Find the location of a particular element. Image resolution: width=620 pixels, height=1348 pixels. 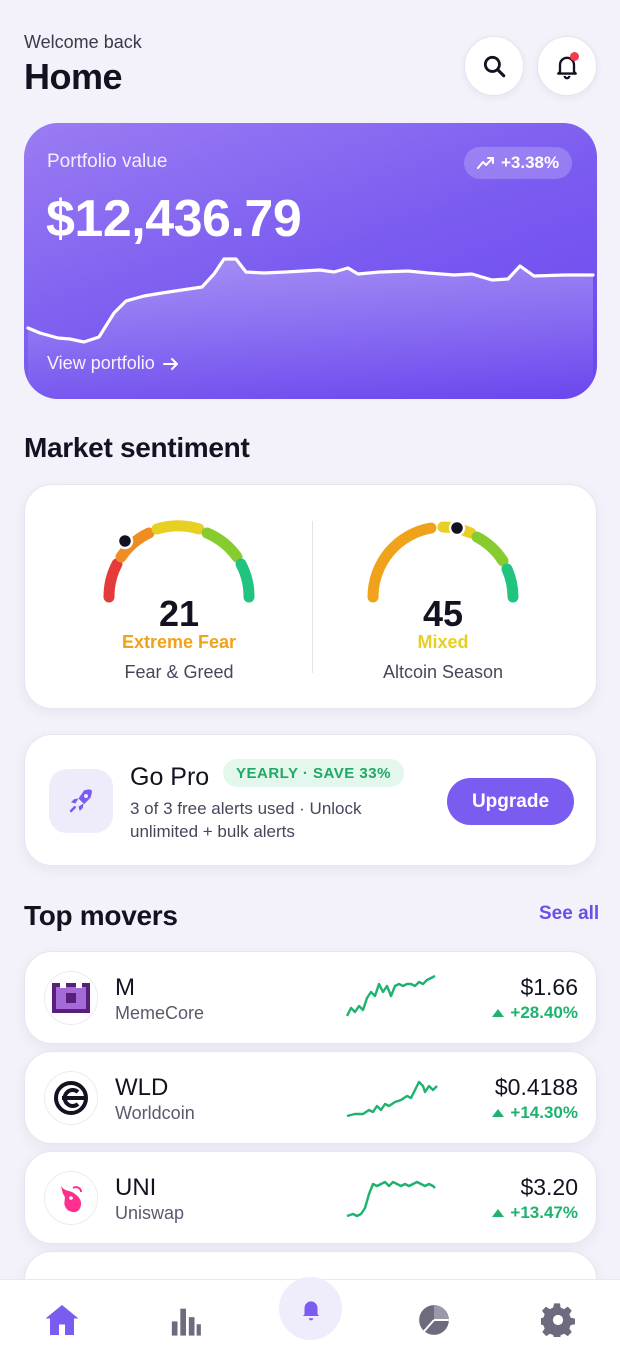

coin-price: $0.4188 is located at coordinates (536, 1087).